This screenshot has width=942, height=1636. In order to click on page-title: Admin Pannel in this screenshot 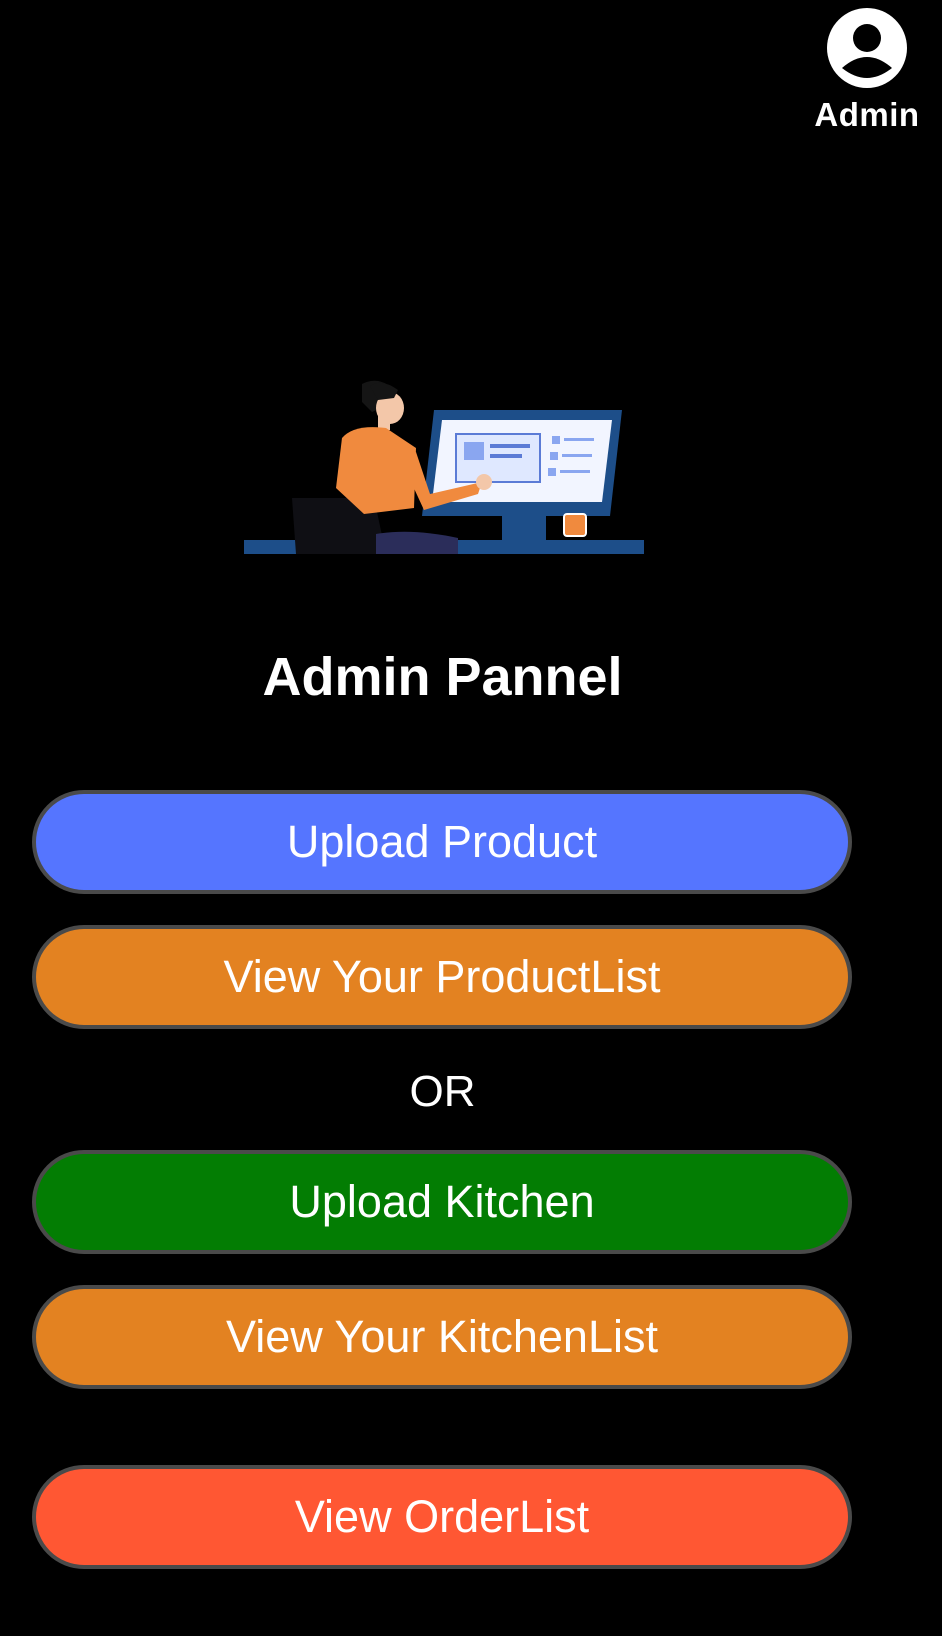, I will do `click(442, 677)`.